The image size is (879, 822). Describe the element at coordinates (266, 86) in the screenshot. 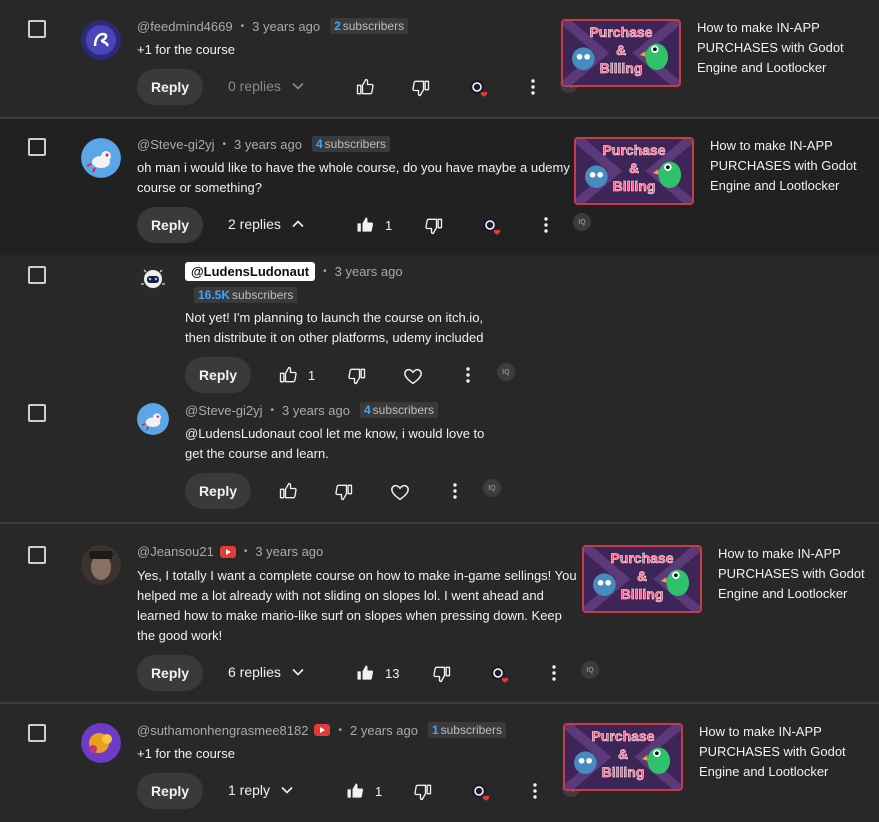

I see `replies-toggle: 0 replies` at that location.